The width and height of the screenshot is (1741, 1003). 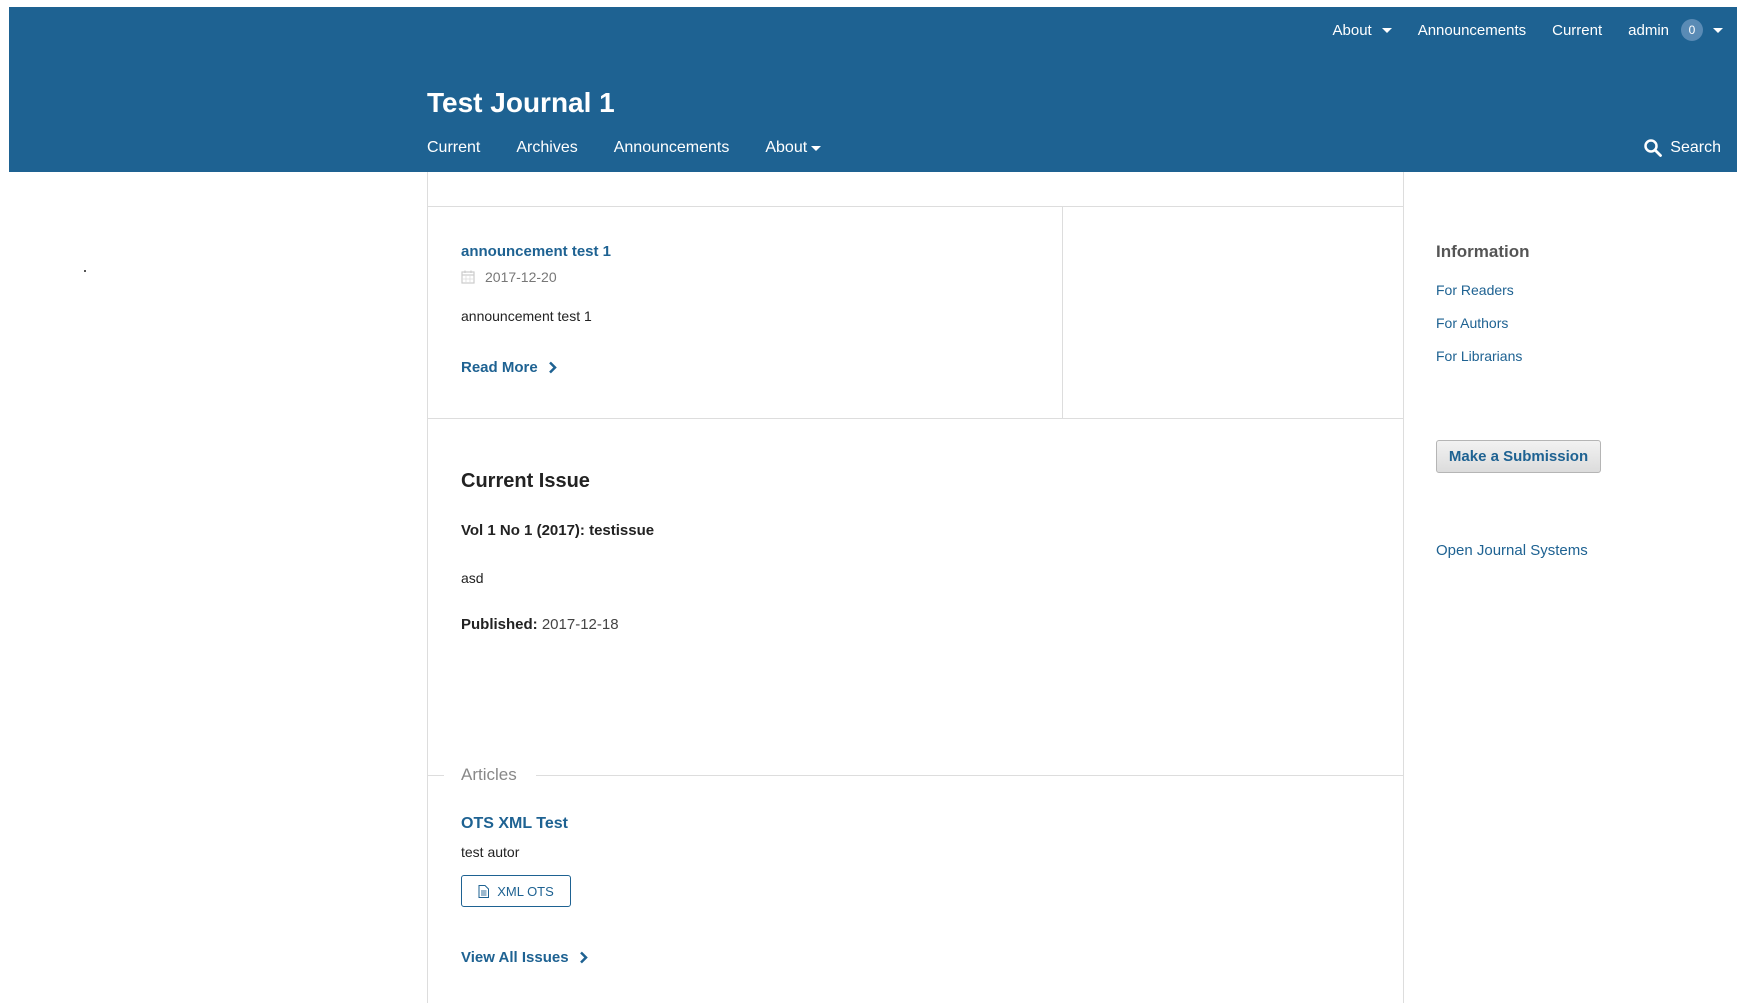 What do you see at coordinates (536, 251) in the screenshot?
I see `announcement-title-link: announcement test 1` at bounding box center [536, 251].